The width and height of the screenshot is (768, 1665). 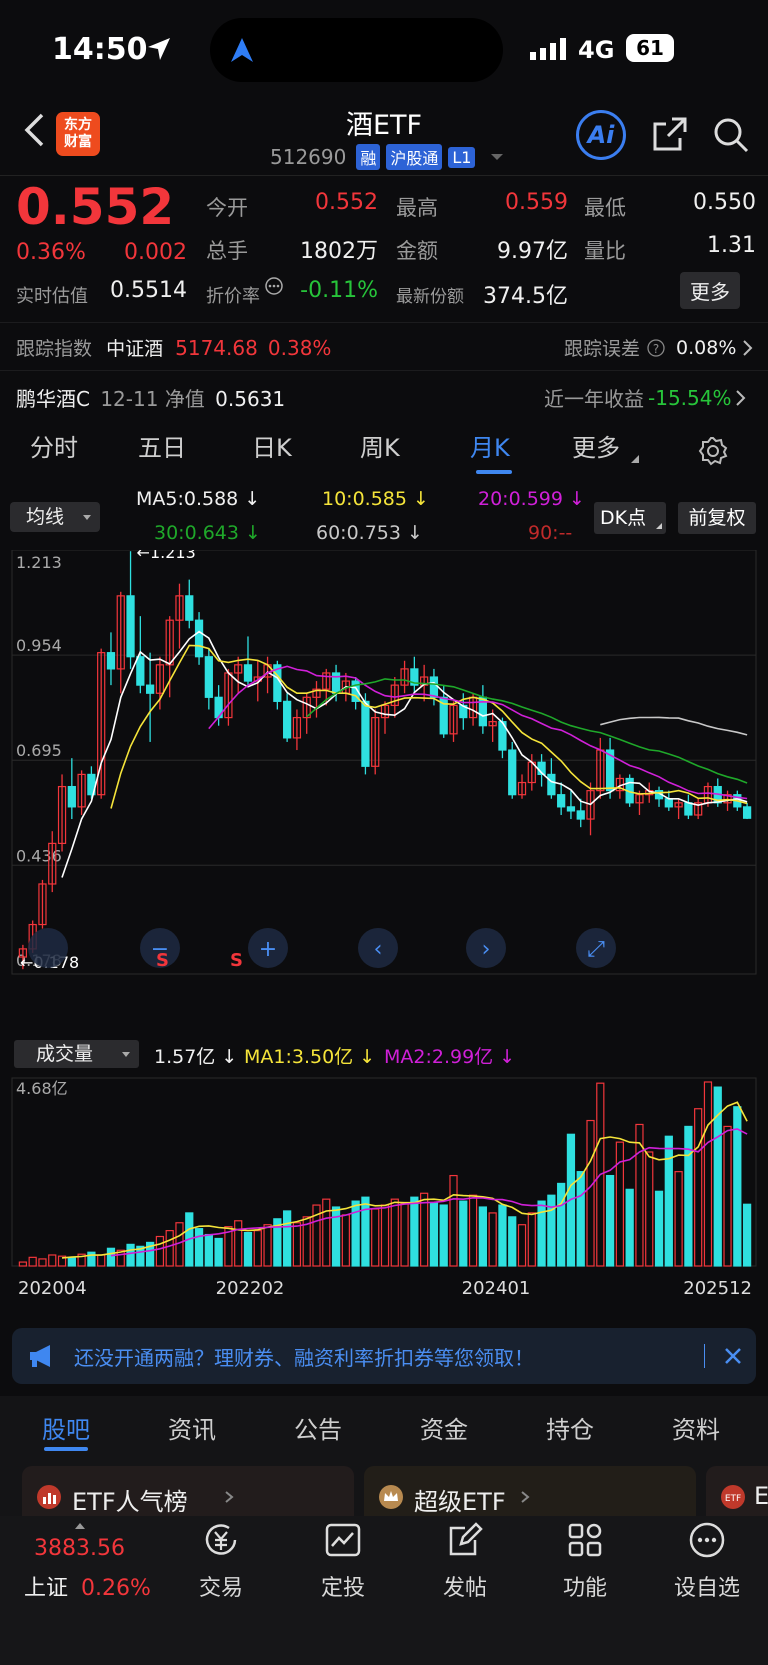 I want to click on volume-selector: 成交量, so click(x=76, y=1054).